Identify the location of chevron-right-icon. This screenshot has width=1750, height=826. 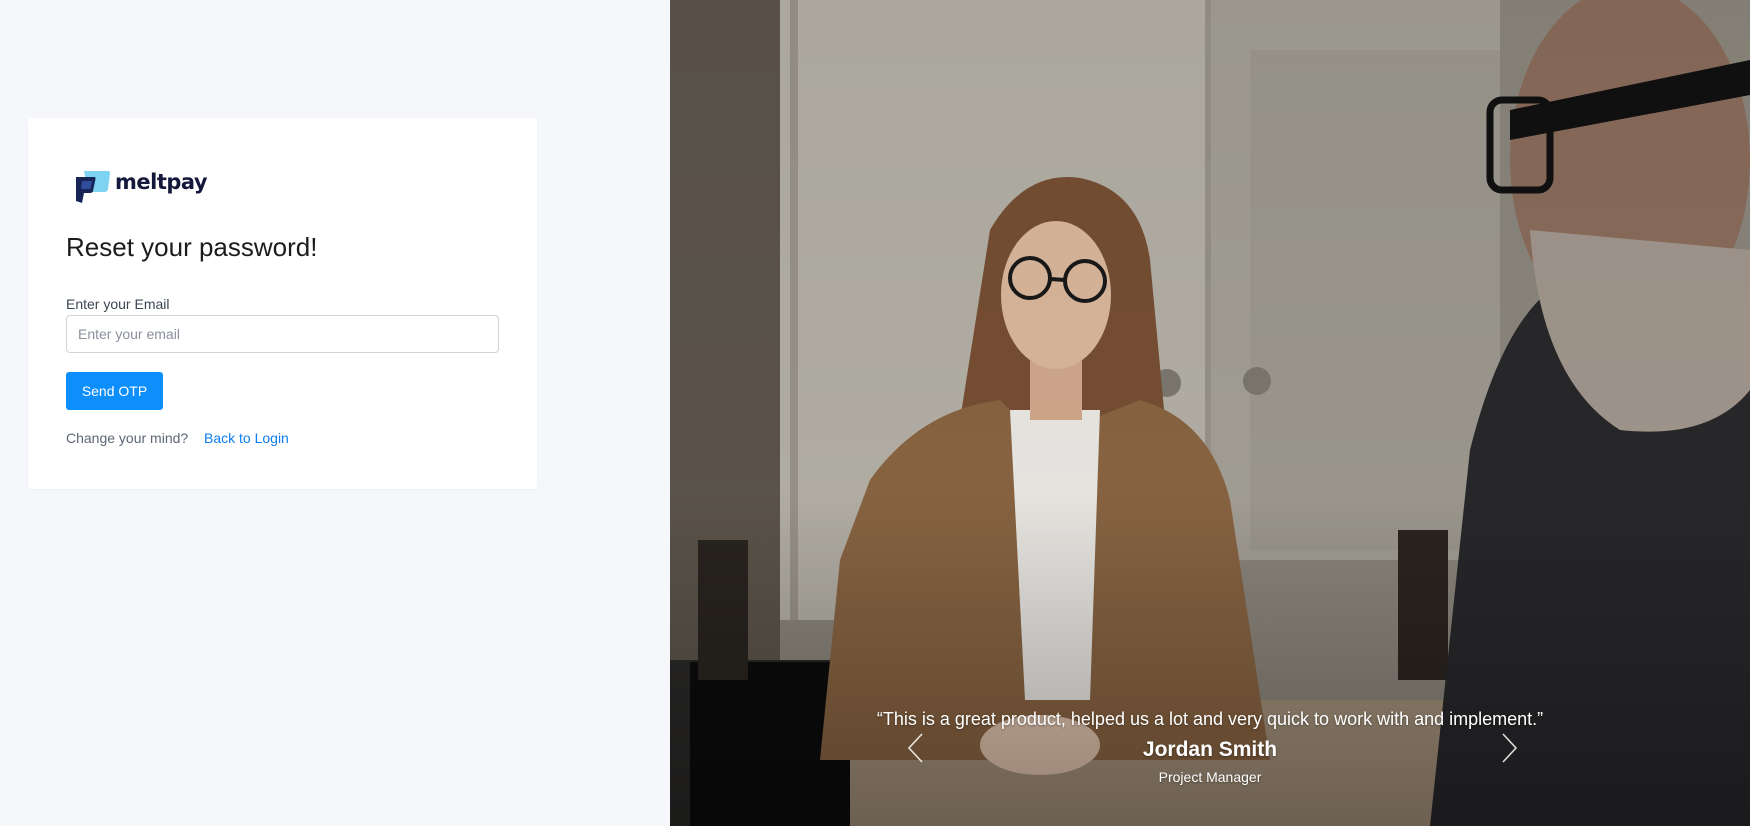
(1510, 748).